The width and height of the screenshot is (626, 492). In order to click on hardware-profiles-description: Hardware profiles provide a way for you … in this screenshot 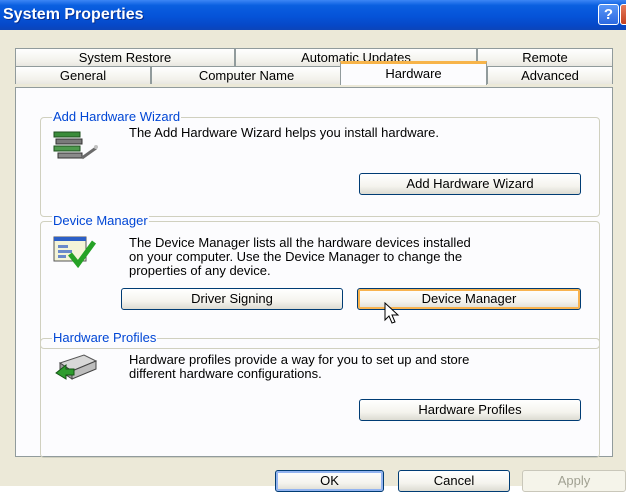, I will do `click(299, 367)`.